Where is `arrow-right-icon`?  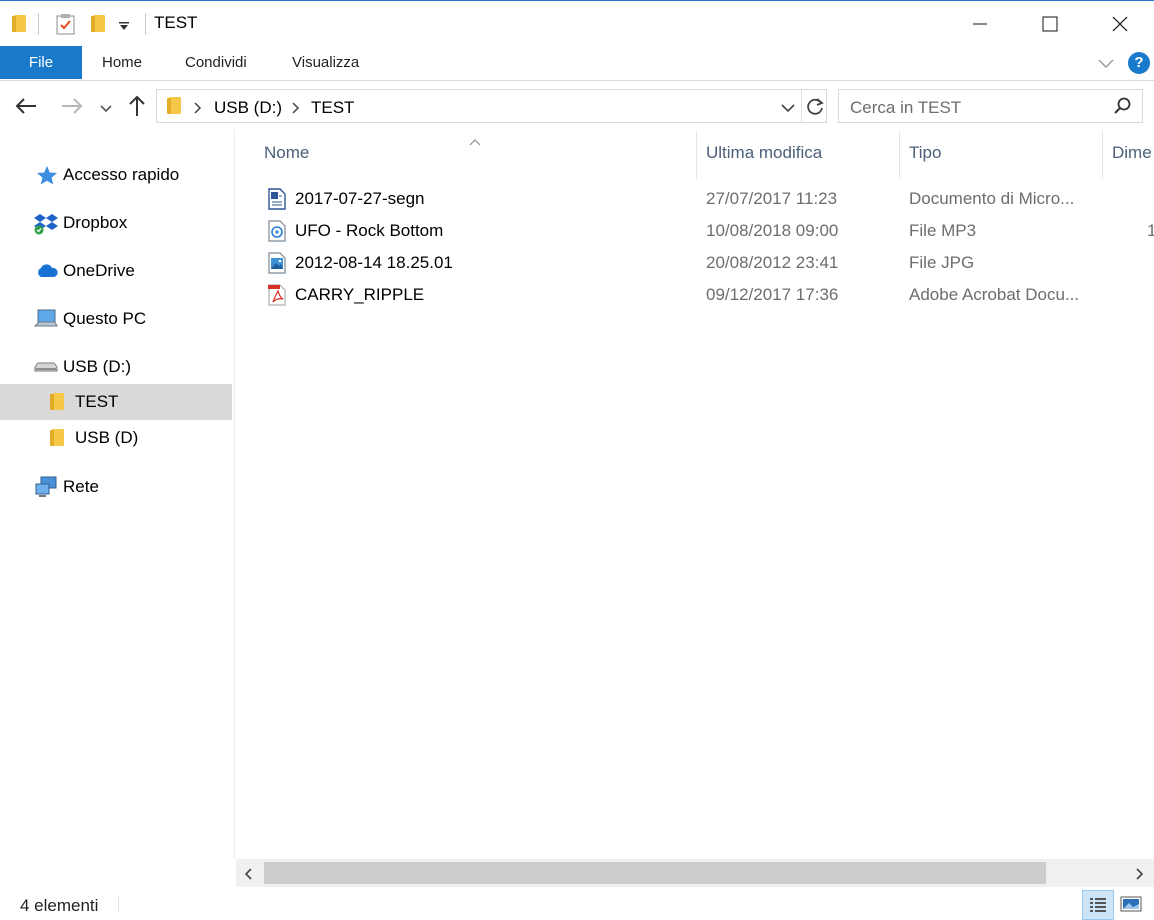 arrow-right-icon is located at coordinates (72, 106).